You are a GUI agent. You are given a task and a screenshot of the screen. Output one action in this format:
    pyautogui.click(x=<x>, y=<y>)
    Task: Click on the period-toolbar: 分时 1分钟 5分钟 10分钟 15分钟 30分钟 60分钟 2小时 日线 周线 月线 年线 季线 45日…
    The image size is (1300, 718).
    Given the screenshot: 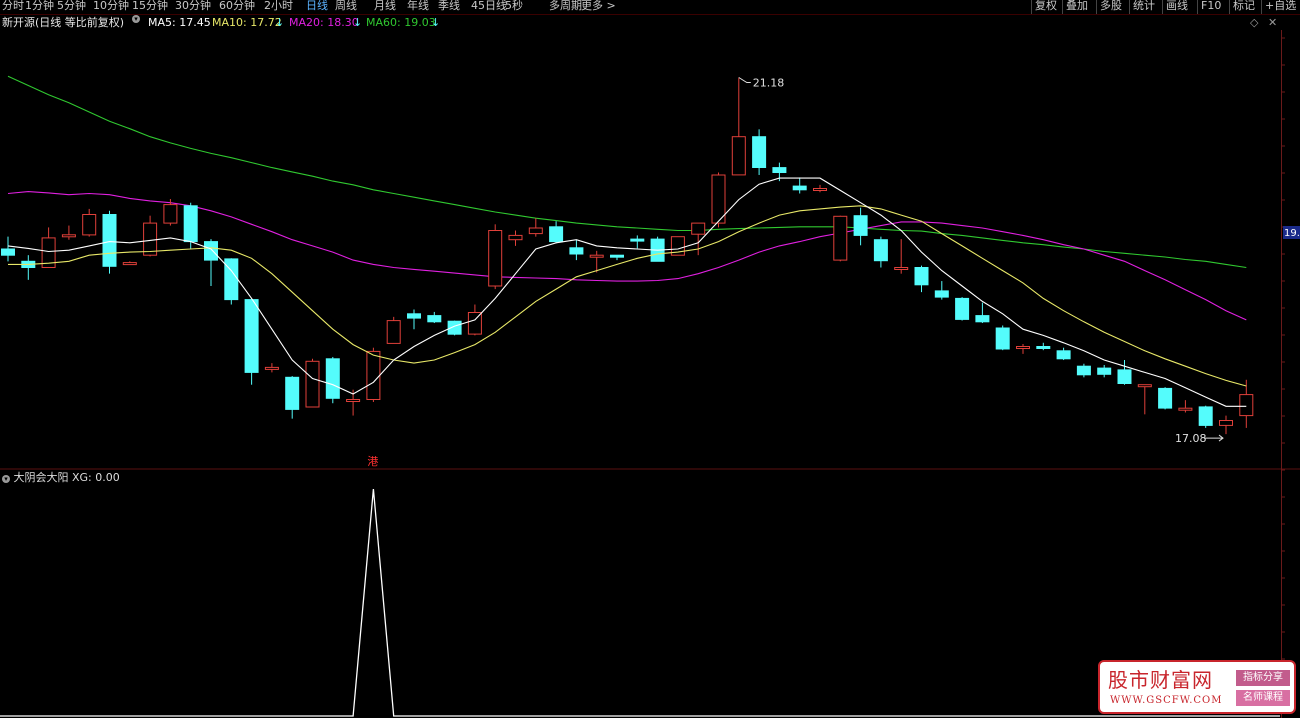 What is the action you would take?
    pyautogui.click(x=650, y=7)
    